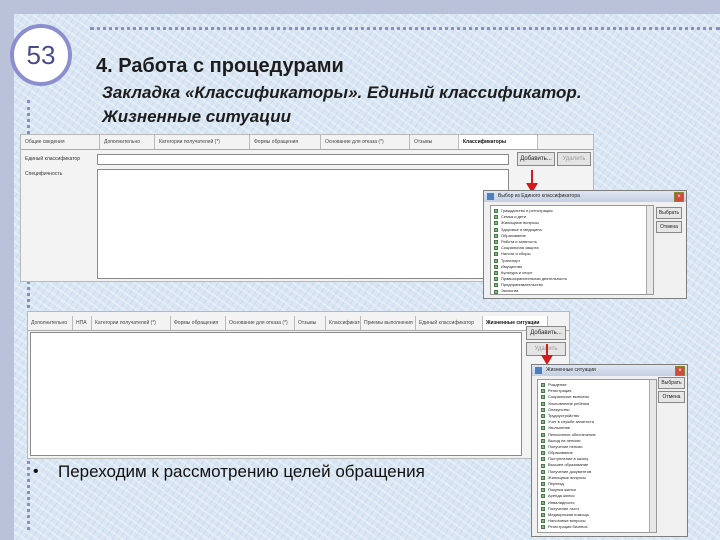 This screenshot has height=540, width=720. Describe the element at coordinates (303, 224) in the screenshot. I see `specifics-field` at that location.